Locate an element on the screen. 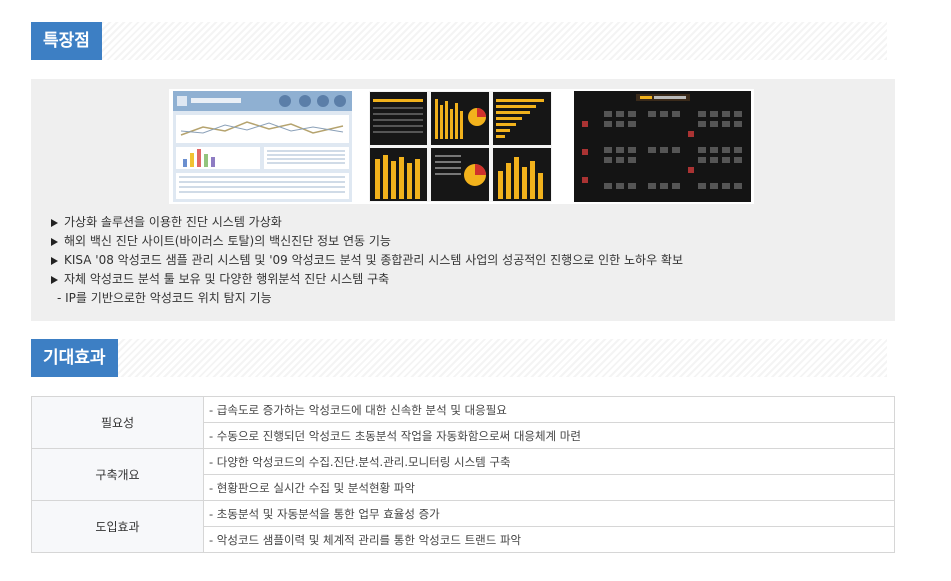 The width and height of the screenshot is (951, 581). list-item: 해외 백신 진단 사이트(바이러스 토탈)의 백신진단 정보 연동 기능 is located at coordinates (367, 241).